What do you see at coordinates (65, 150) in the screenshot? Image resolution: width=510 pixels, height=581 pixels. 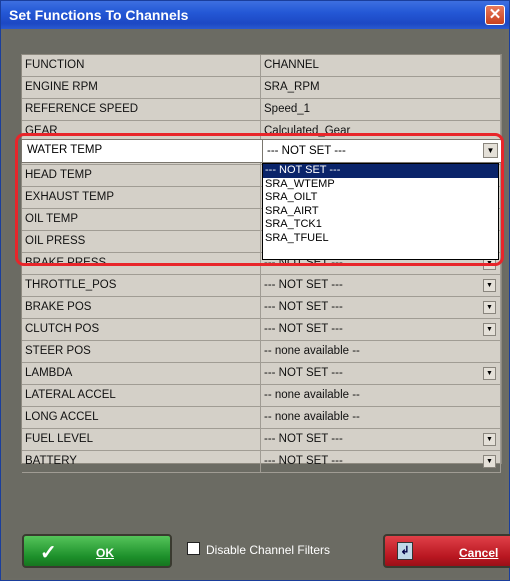 I see `active-function-label: WATER TEMP` at bounding box center [65, 150].